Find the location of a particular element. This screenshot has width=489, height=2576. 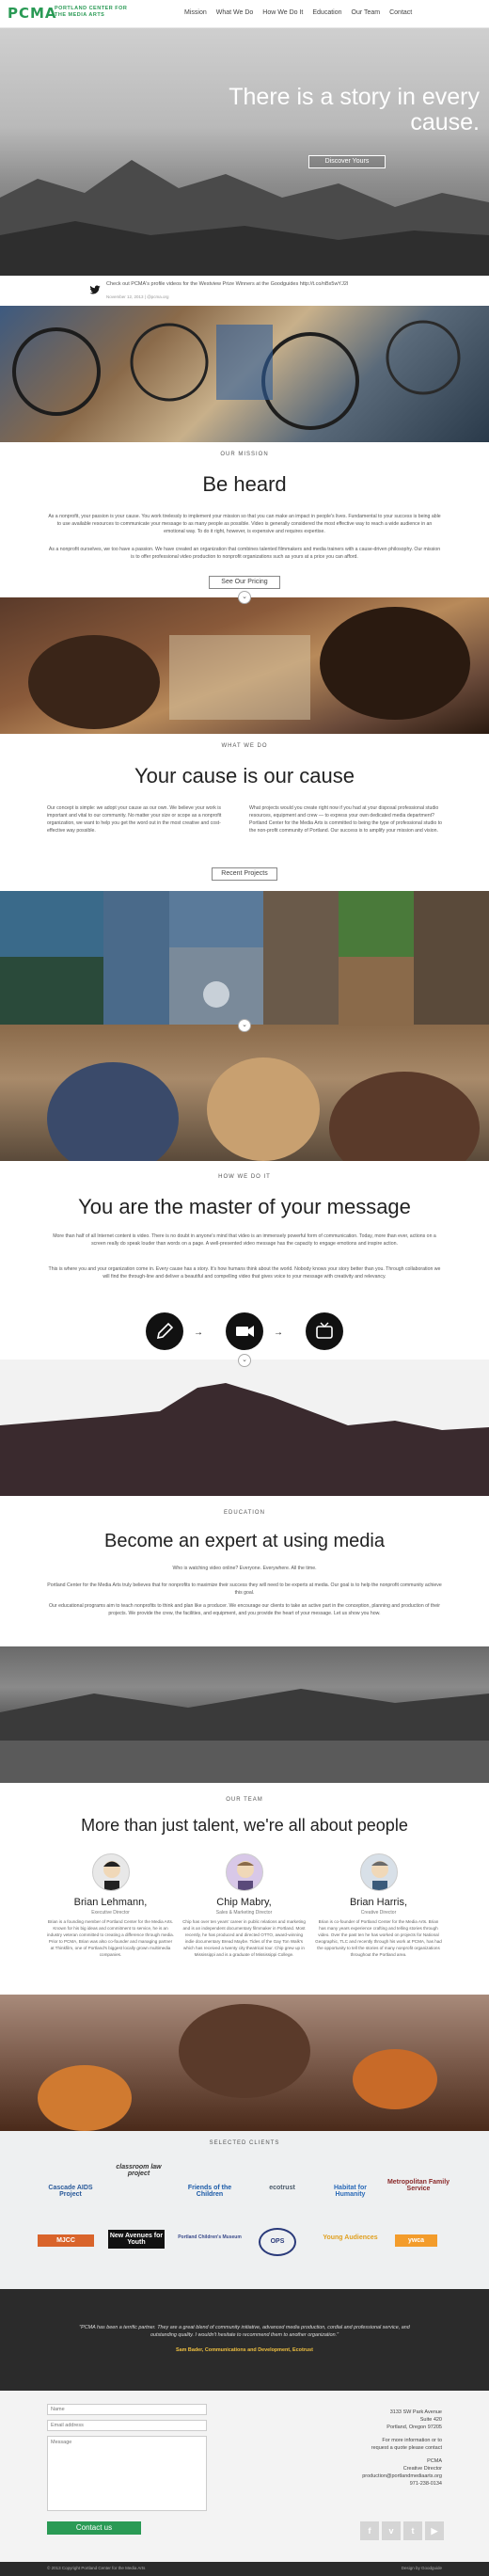

client-logo: classroom law project is located at coordinates (138, 2170).